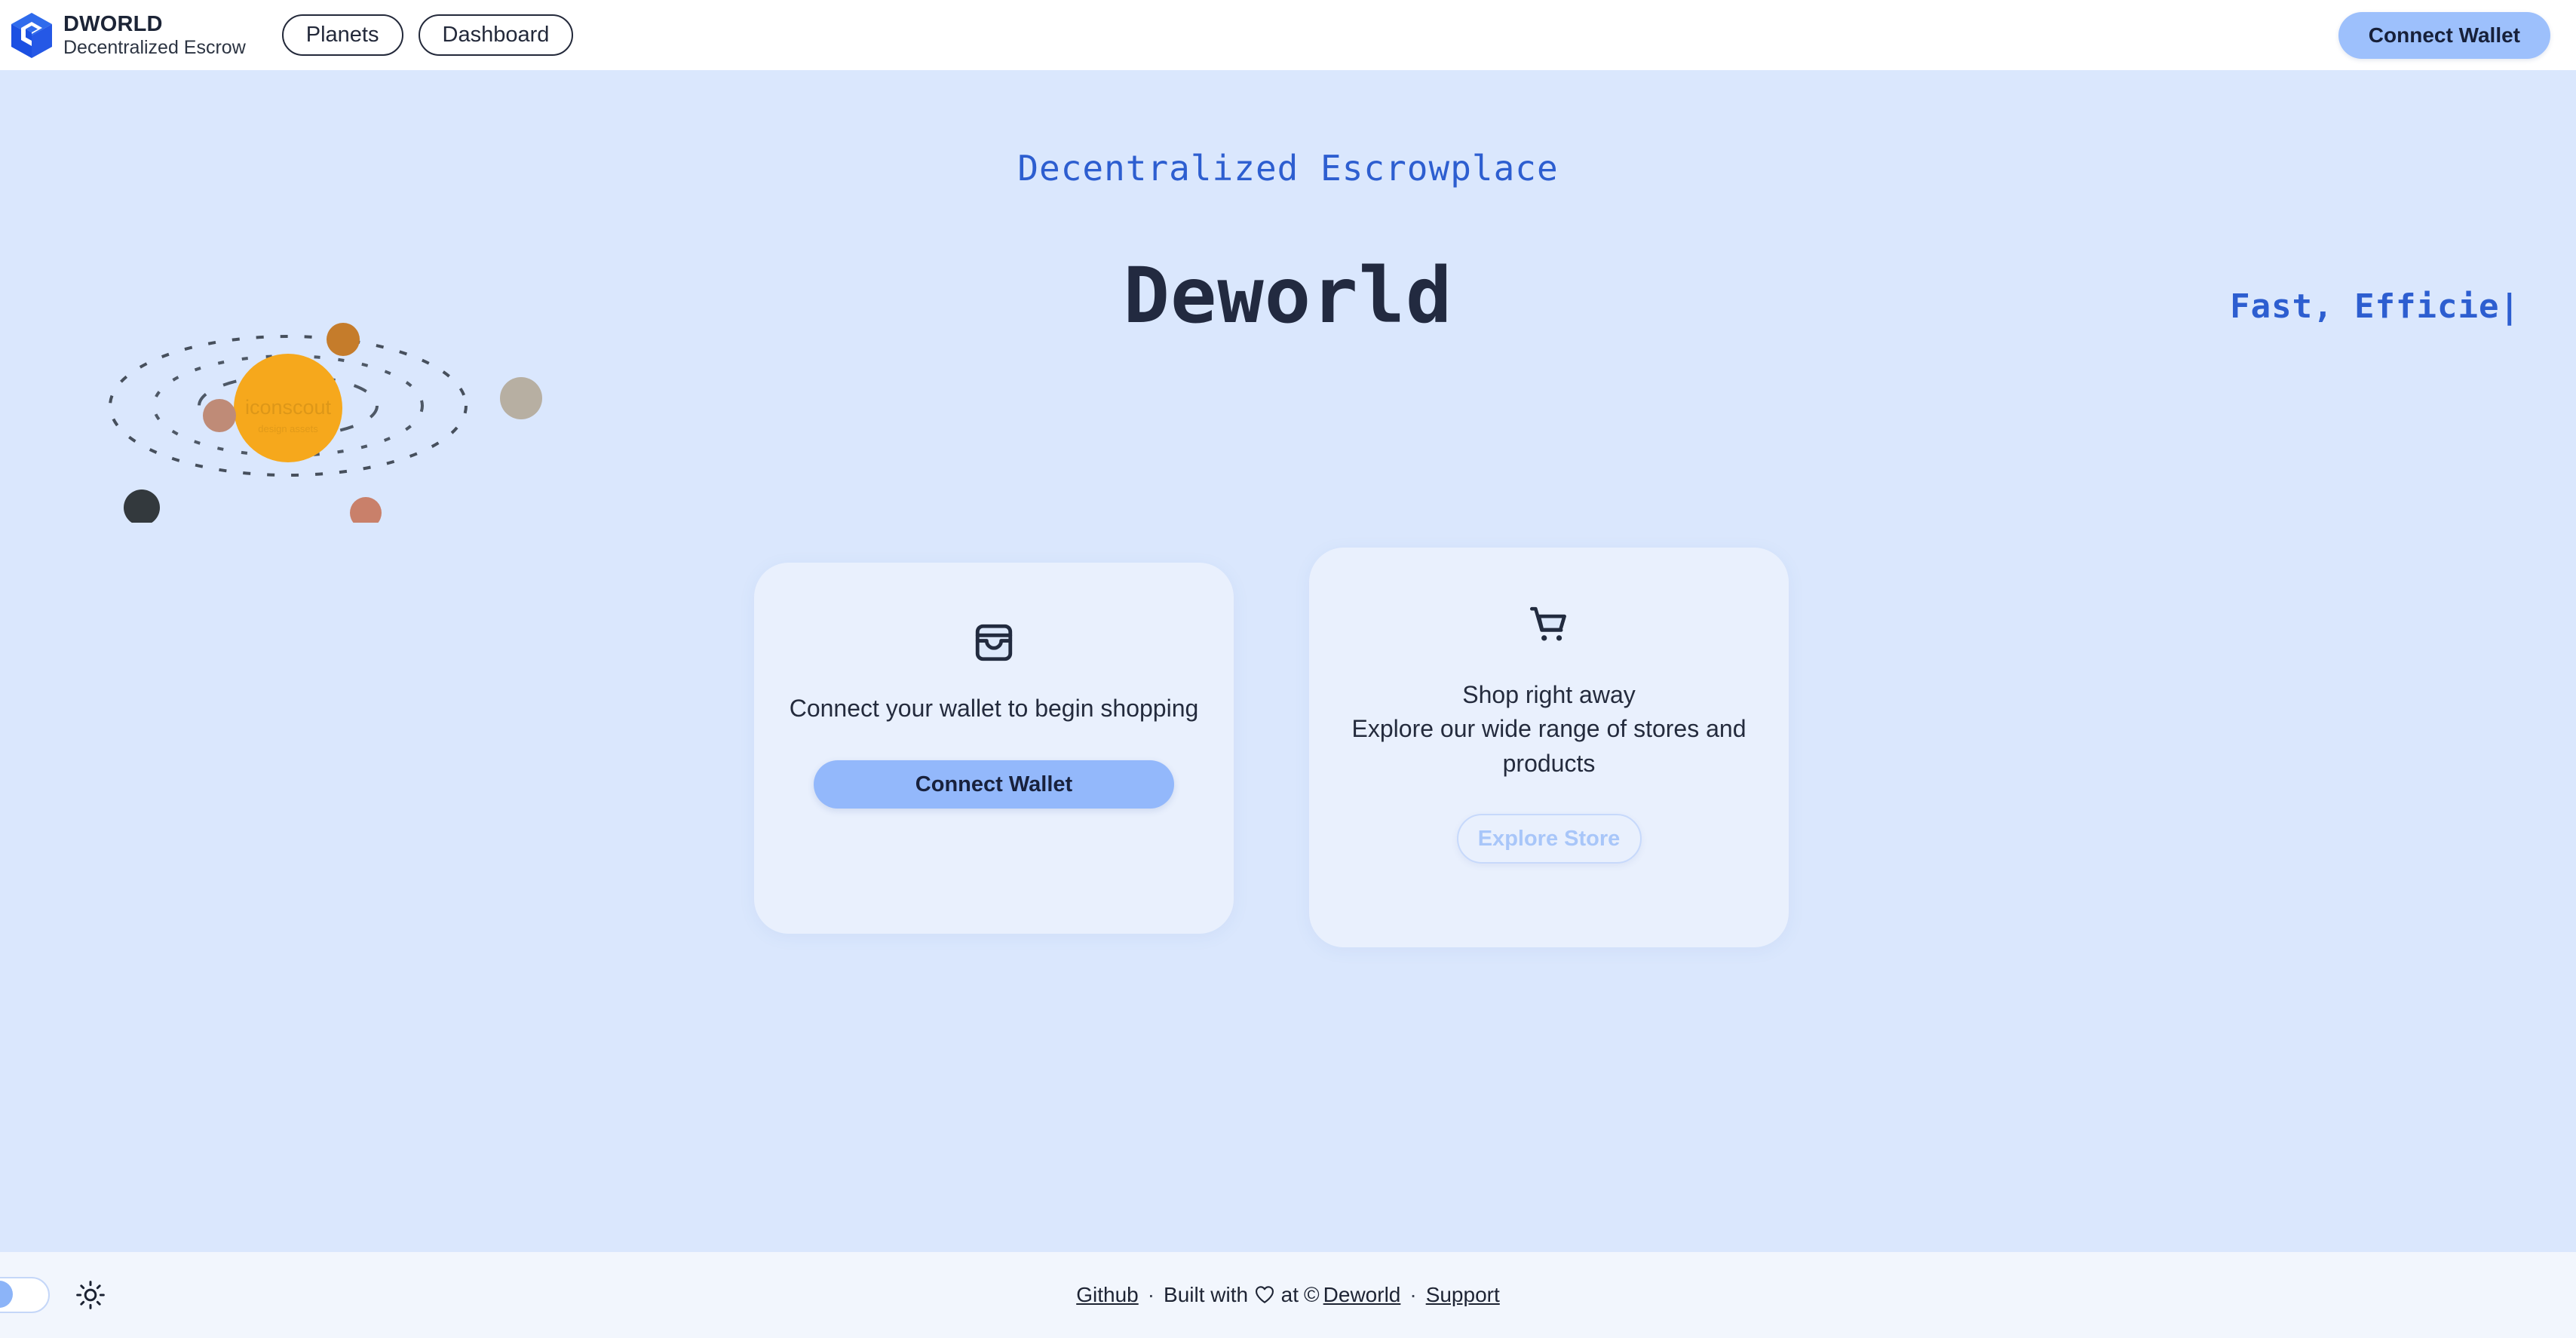 The width and height of the screenshot is (2576, 1338). I want to click on brand-title: DWORLD, so click(113, 23).